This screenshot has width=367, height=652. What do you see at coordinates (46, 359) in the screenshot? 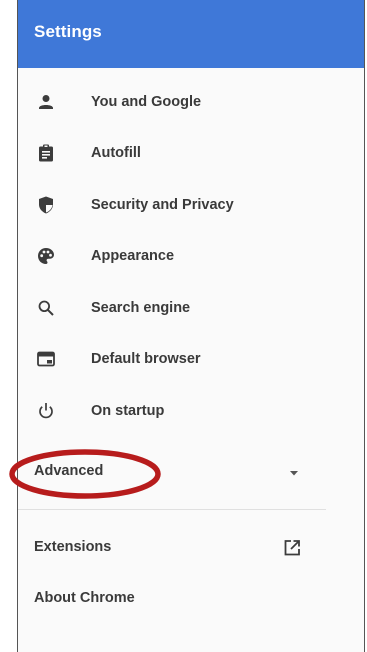
I see `browser-window-icon` at bounding box center [46, 359].